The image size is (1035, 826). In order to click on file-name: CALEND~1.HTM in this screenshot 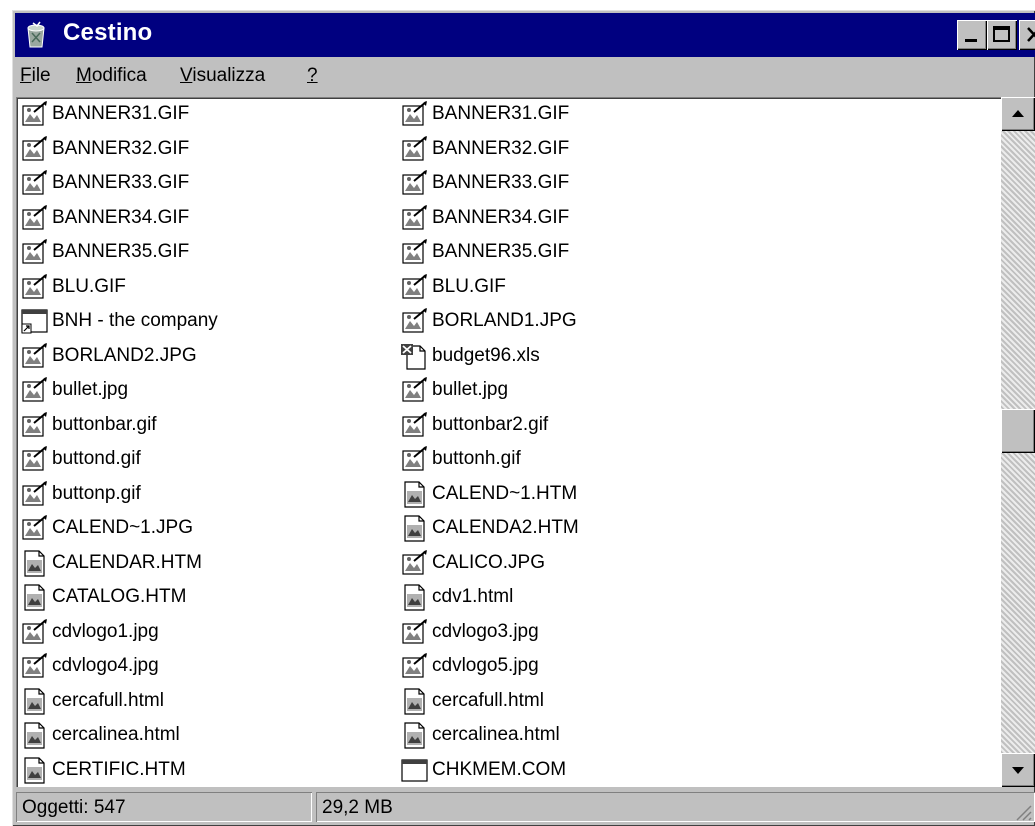, I will do `click(505, 493)`.